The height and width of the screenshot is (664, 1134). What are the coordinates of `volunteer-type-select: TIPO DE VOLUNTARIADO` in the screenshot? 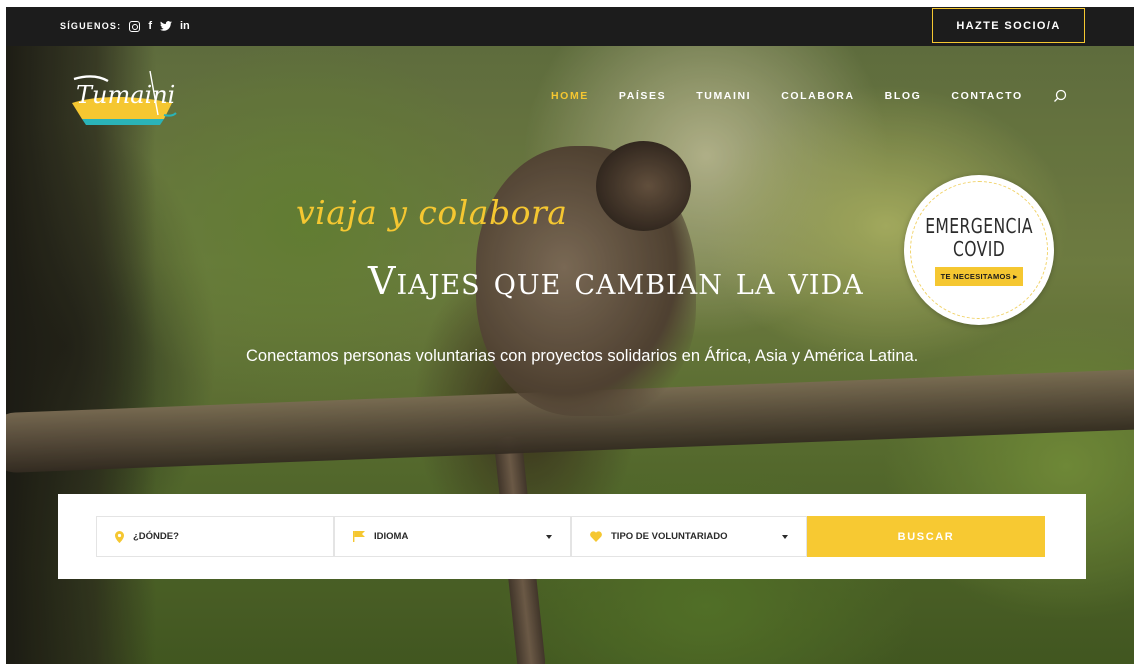 It's located at (689, 536).